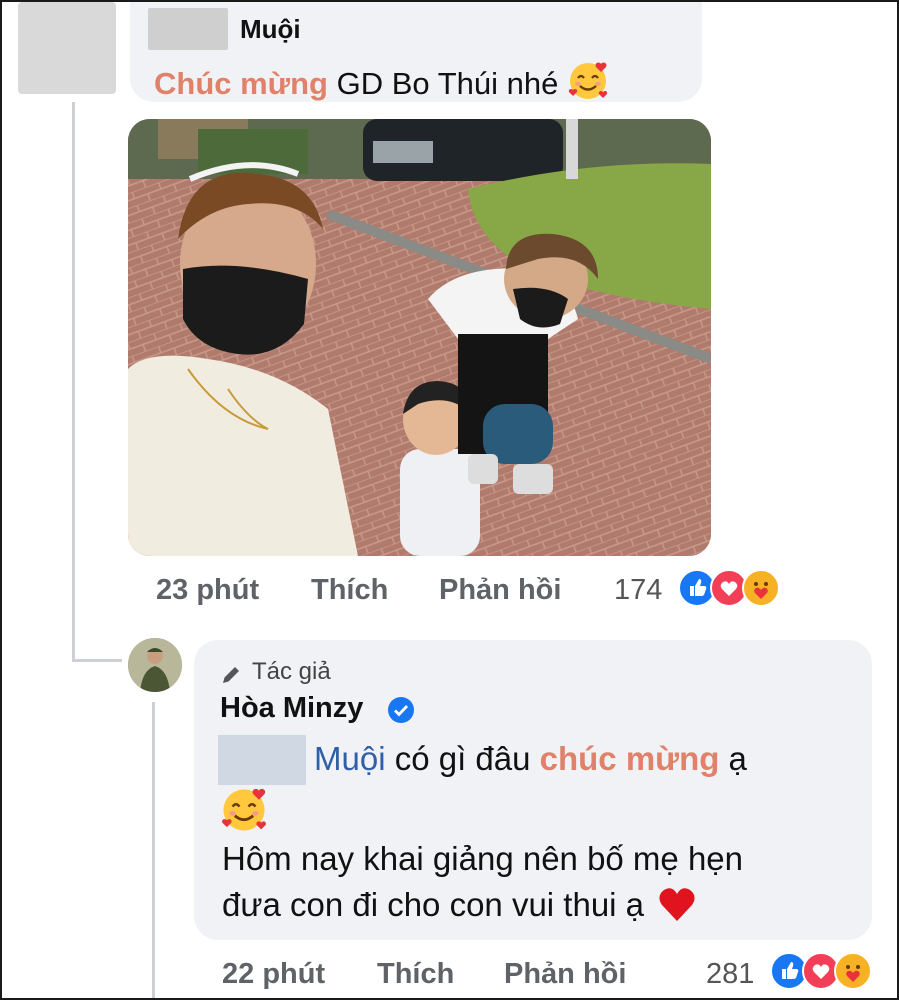 The width and height of the screenshot is (899, 1000). I want to click on mention-link: Muội, so click(350, 758).